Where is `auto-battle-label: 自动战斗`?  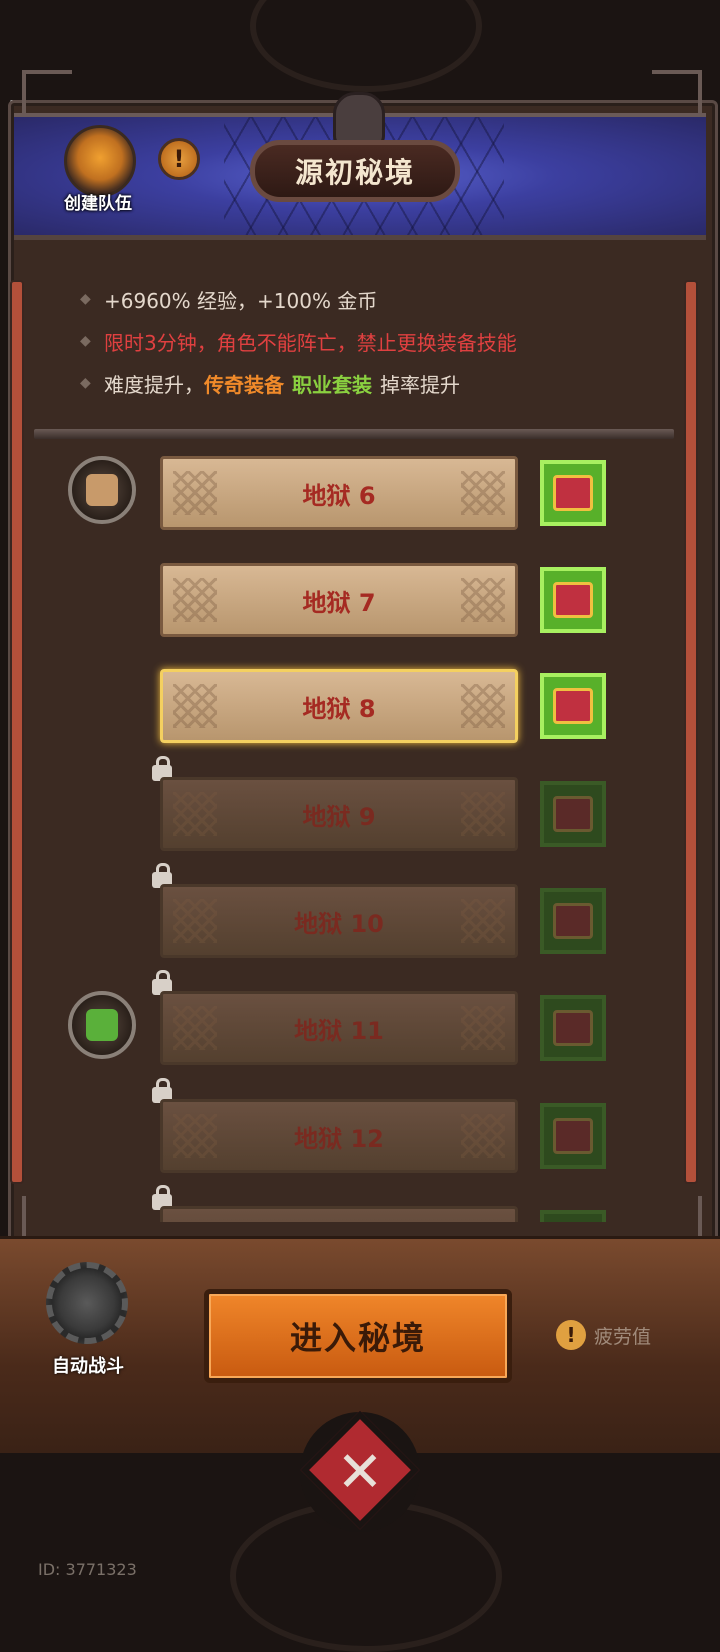
auto-battle-label: 自动战斗 is located at coordinates (88, 1366).